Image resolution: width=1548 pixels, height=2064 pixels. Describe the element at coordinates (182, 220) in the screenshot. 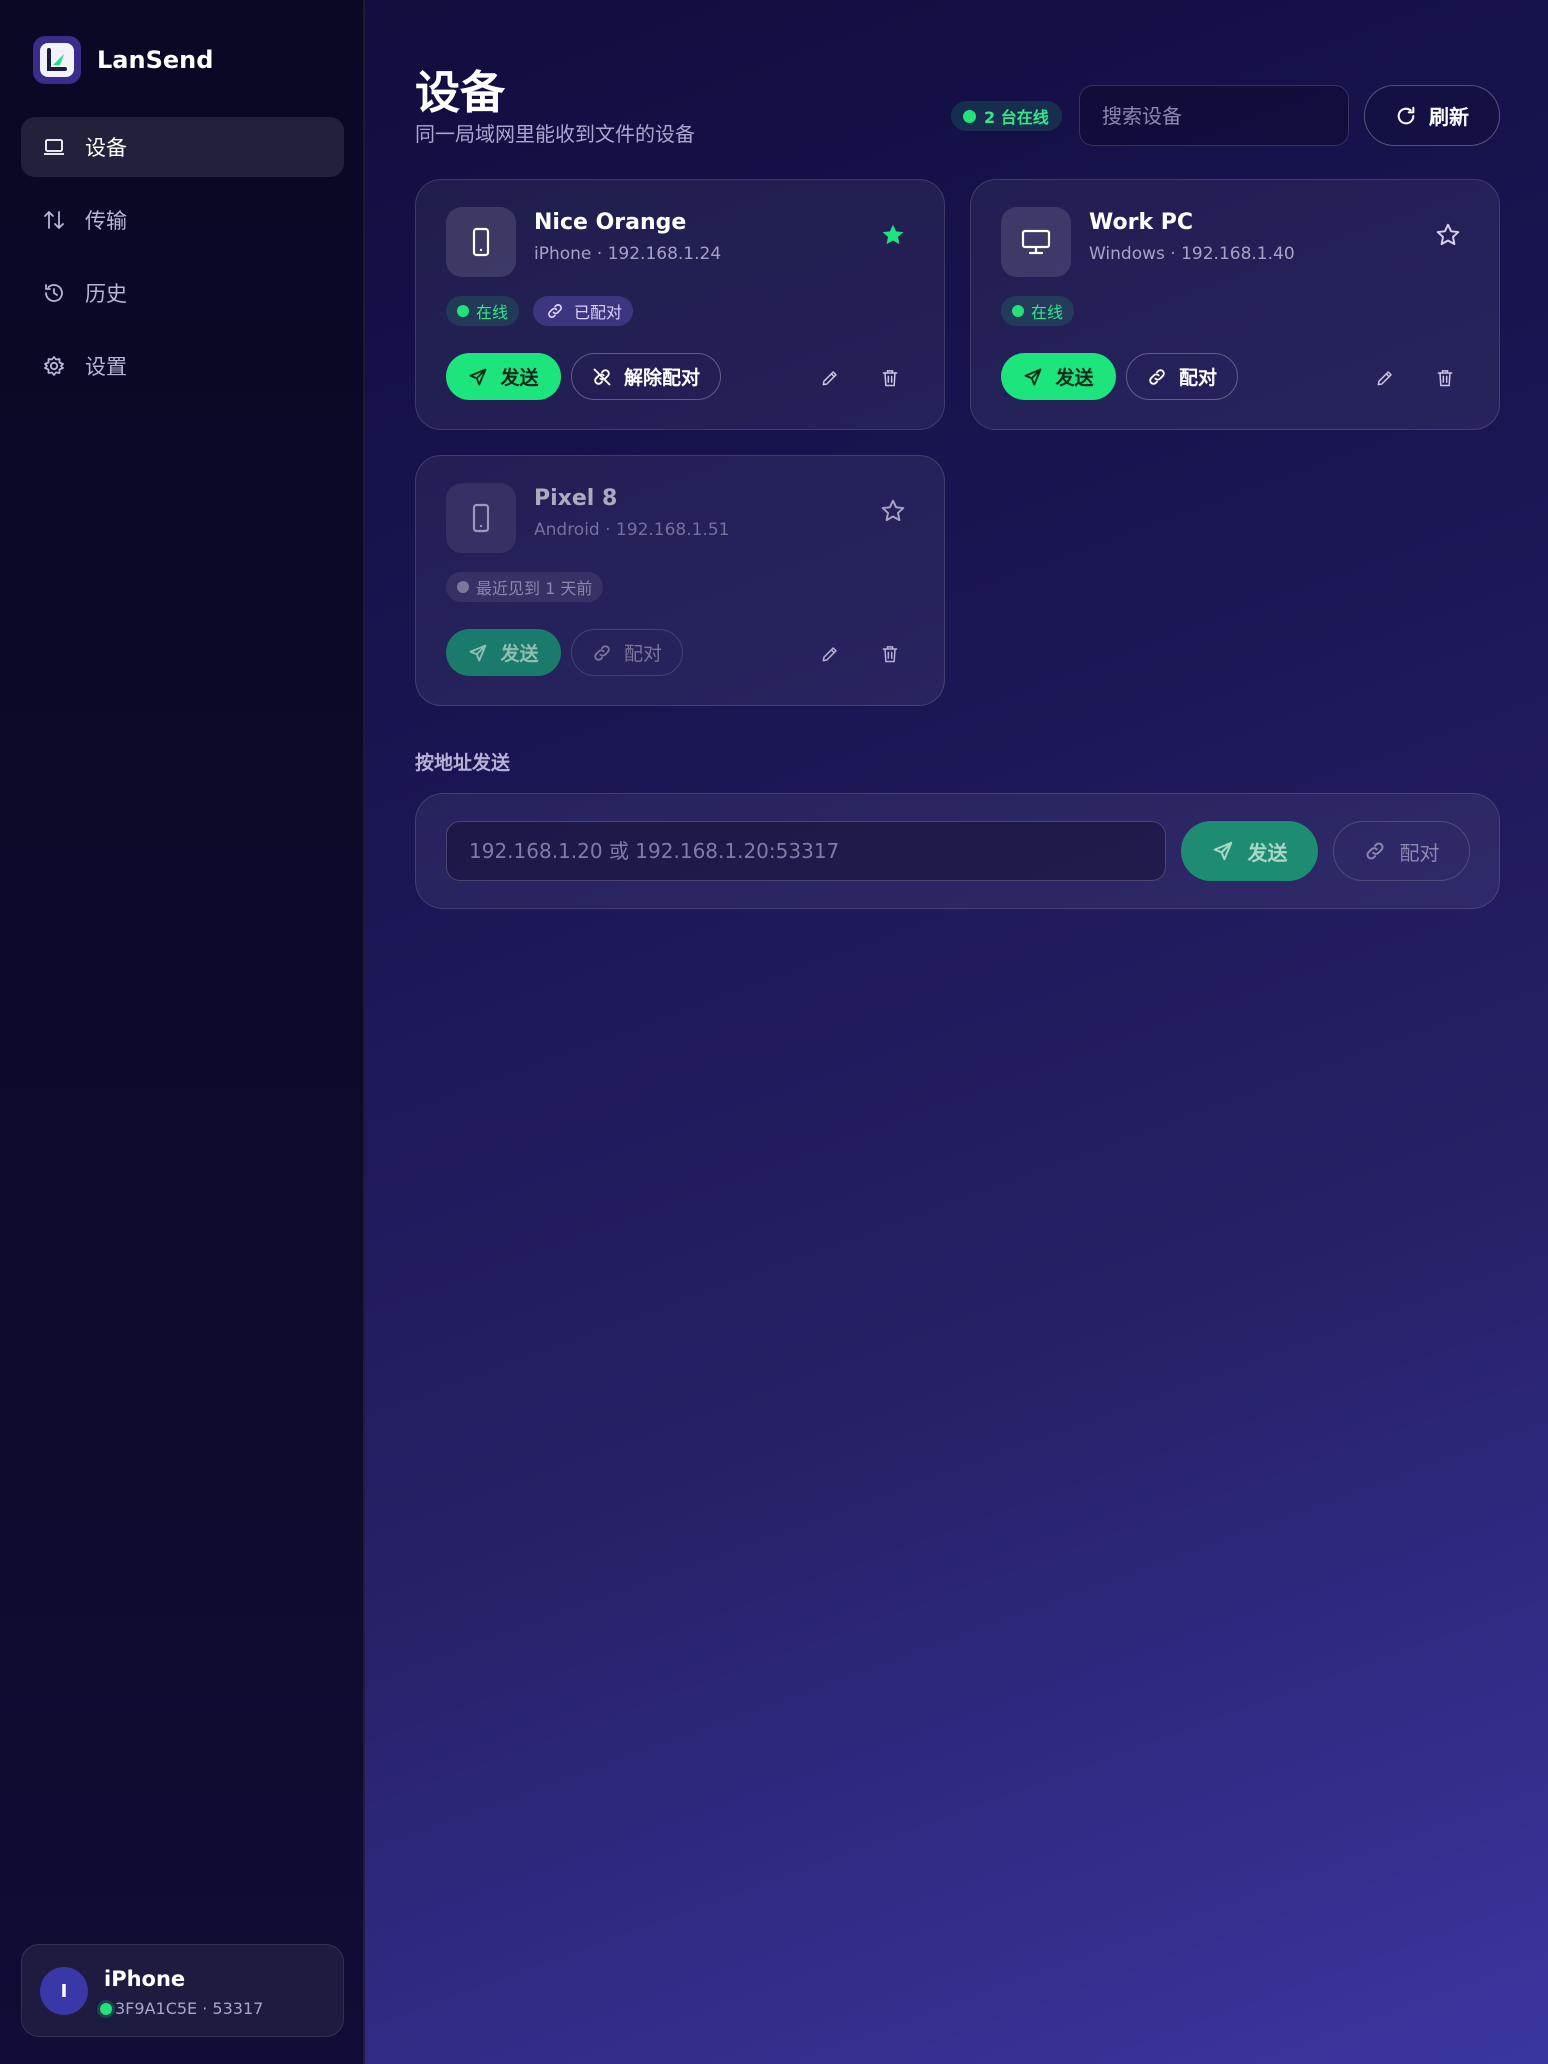

I see `sidebar-item-transfers: 传输` at that location.